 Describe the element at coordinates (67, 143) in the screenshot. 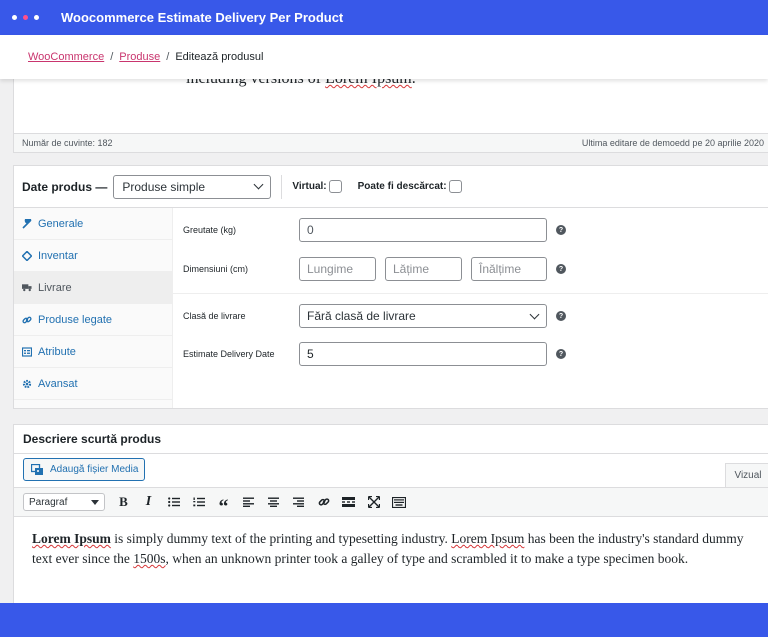

I see `word-count: Număr de cuvinte: 182` at that location.